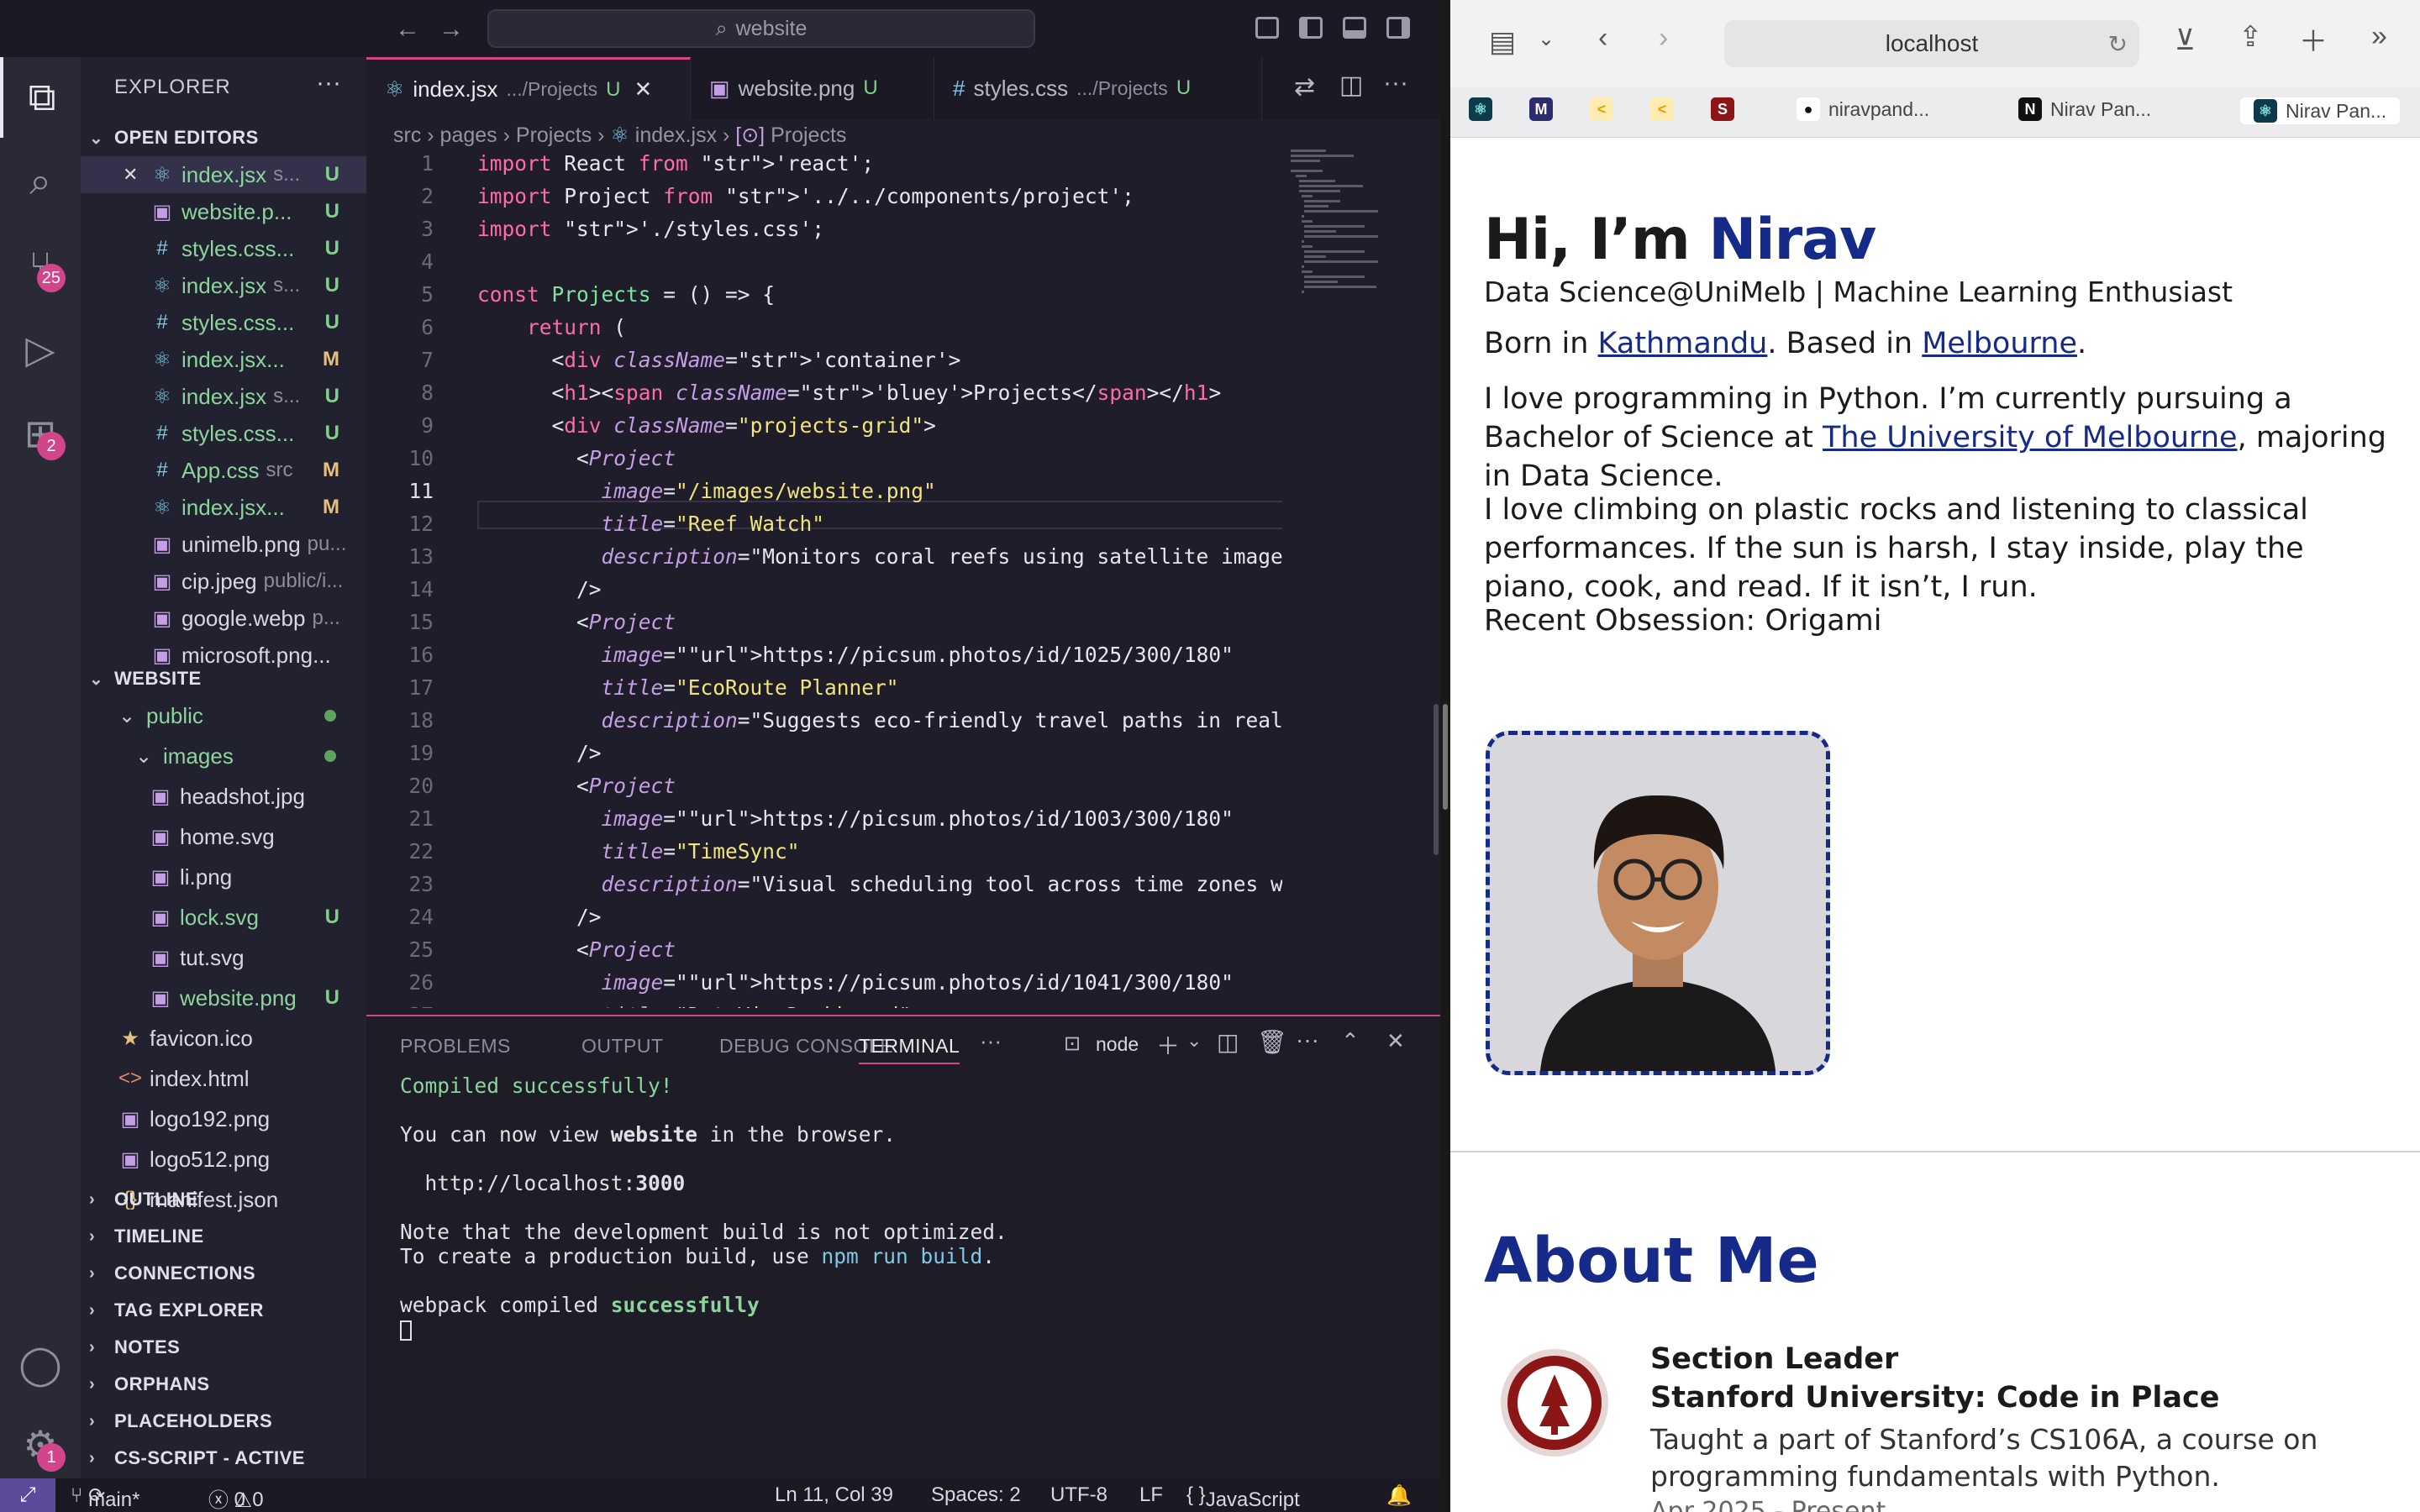  I want to click on code-line: title="EcoRoute Planner", so click(688, 687).